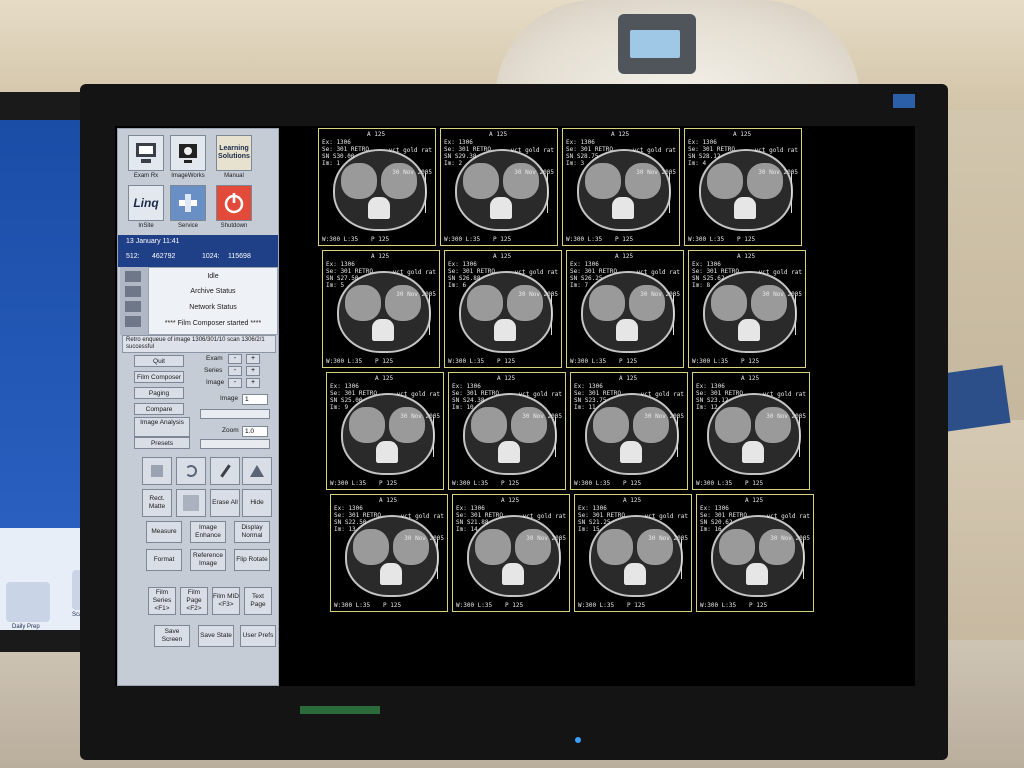 This screenshot has width=1024, height=768. Describe the element at coordinates (213, 307) in the screenshot. I see `status-network: Network Status` at that location.